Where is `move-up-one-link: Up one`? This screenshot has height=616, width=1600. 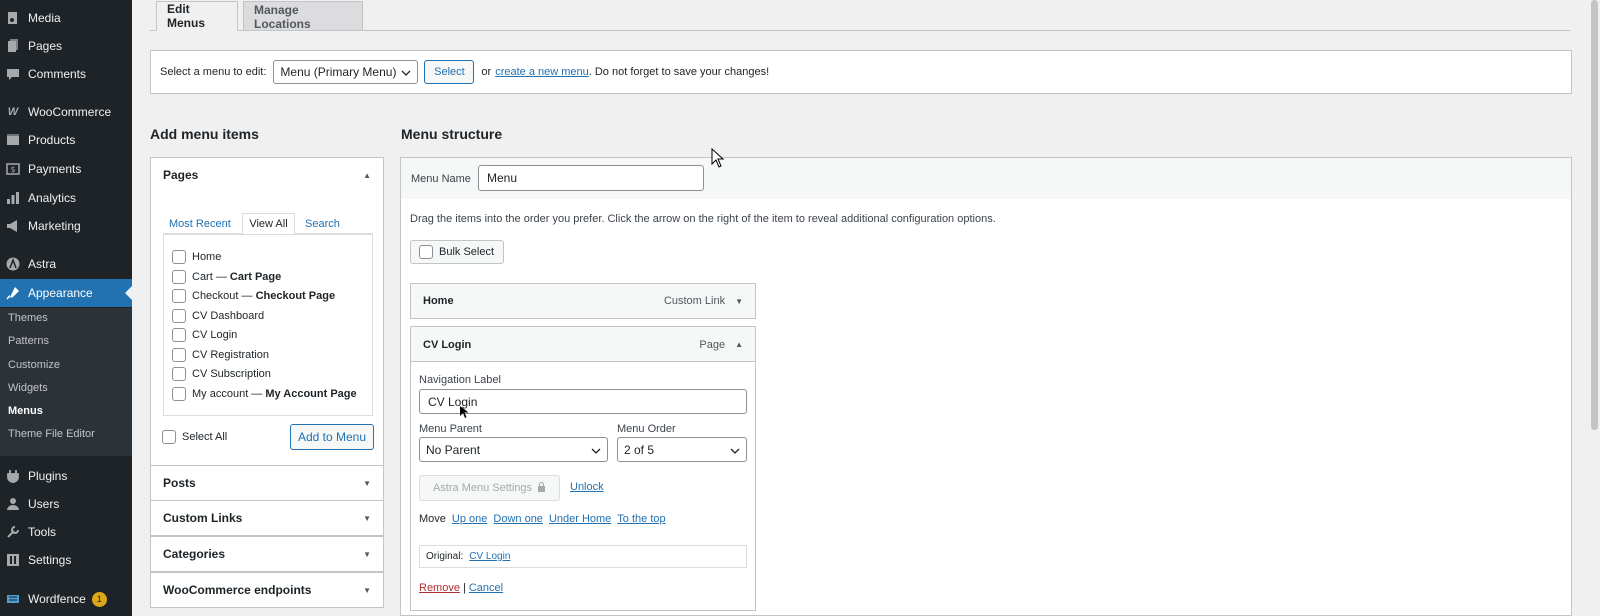
move-up-one-link: Up one is located at coordinates (469, 519).